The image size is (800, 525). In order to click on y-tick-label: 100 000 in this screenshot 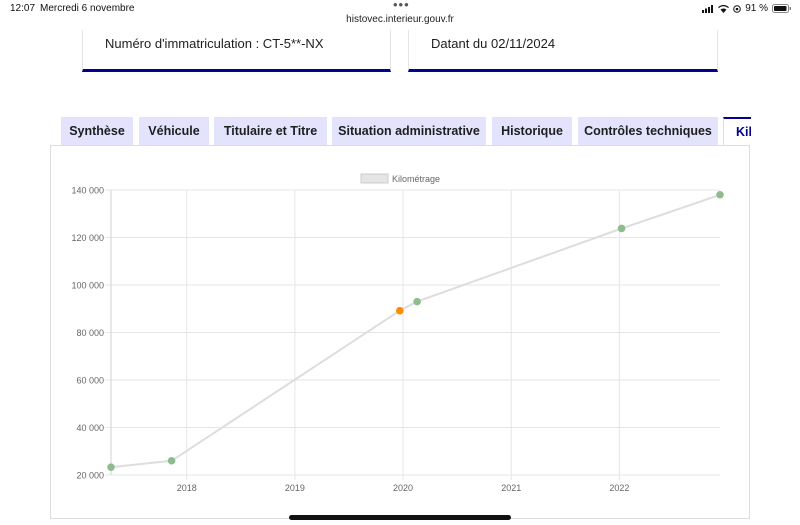, I will do `click(87, 286)`.